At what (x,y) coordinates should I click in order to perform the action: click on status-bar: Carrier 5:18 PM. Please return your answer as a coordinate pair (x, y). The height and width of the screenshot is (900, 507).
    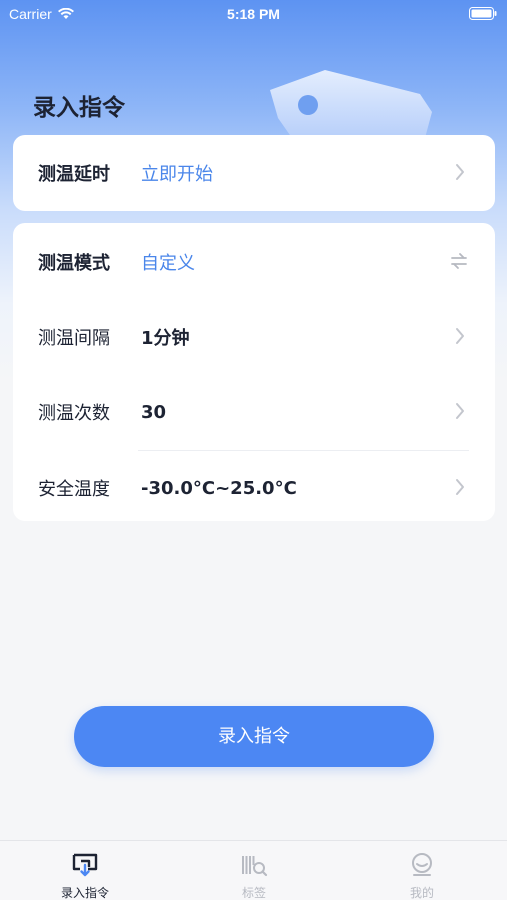
    Looking at the image, I should click on (253, 15).